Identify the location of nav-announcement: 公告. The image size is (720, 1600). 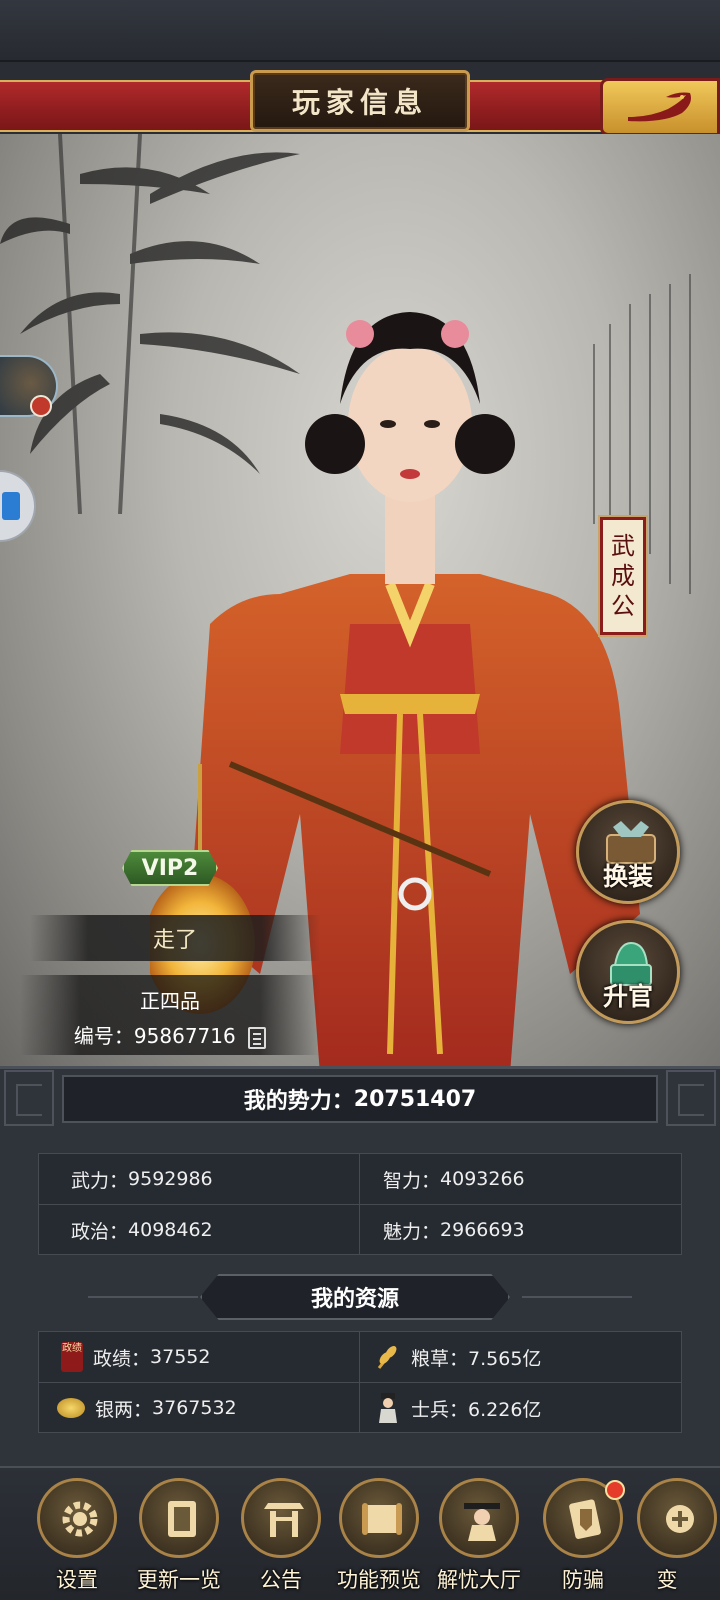
(281, 1539).